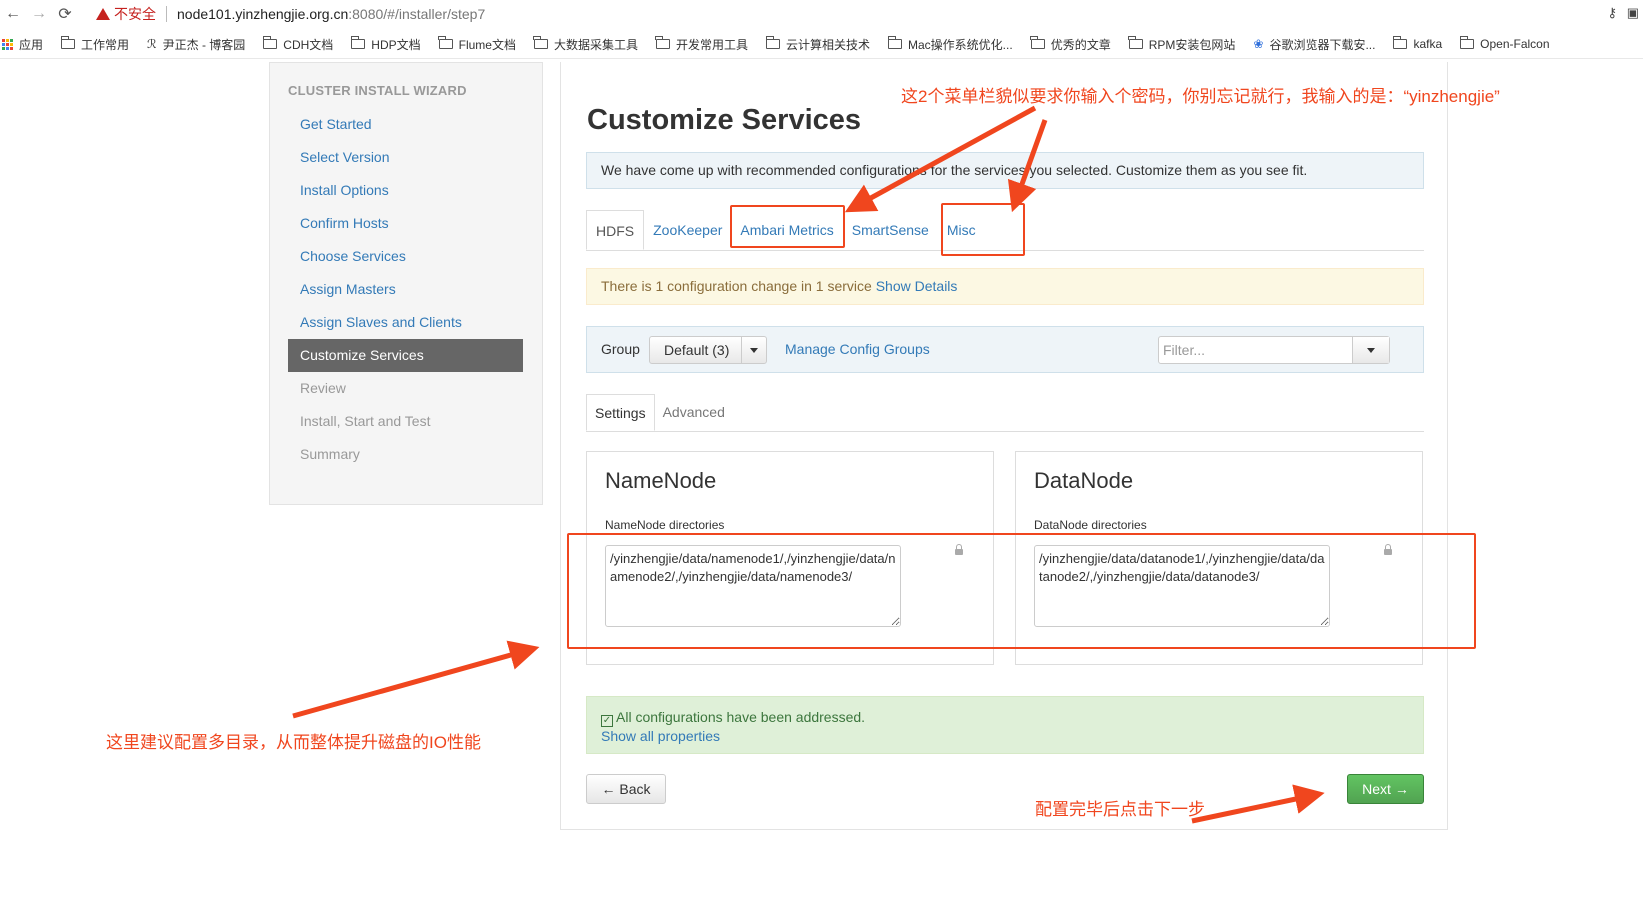 This screenshot has width=1643, height=901. I want to click on tab-advanced: Advanced, so click(694, 412).